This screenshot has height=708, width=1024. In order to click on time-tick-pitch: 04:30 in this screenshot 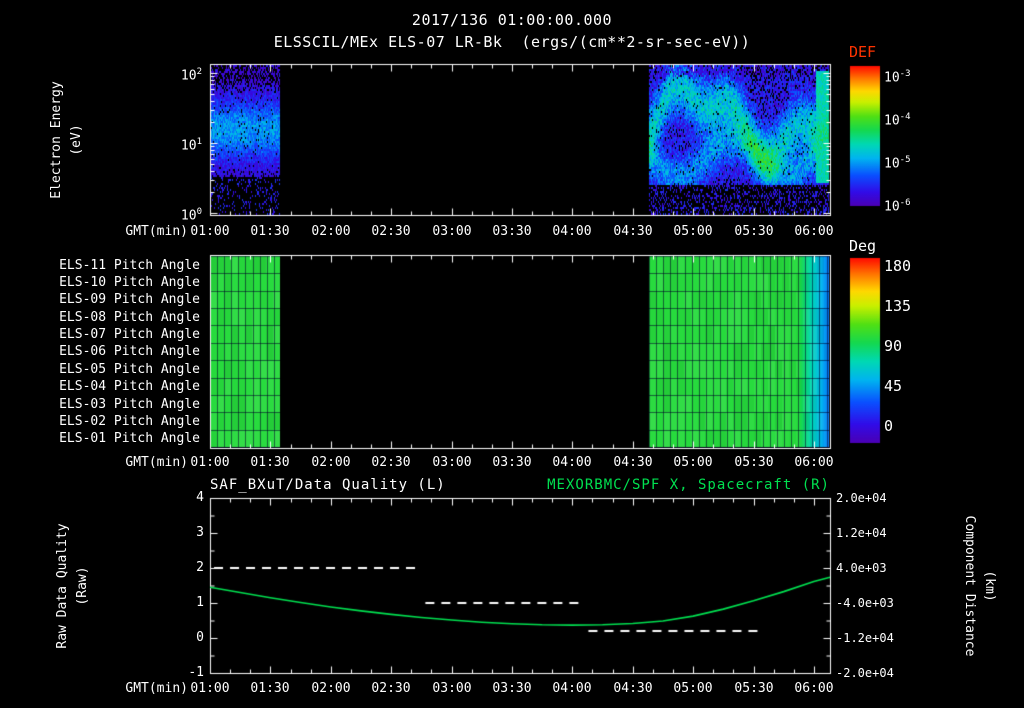, I will do `click(633, 462)`.